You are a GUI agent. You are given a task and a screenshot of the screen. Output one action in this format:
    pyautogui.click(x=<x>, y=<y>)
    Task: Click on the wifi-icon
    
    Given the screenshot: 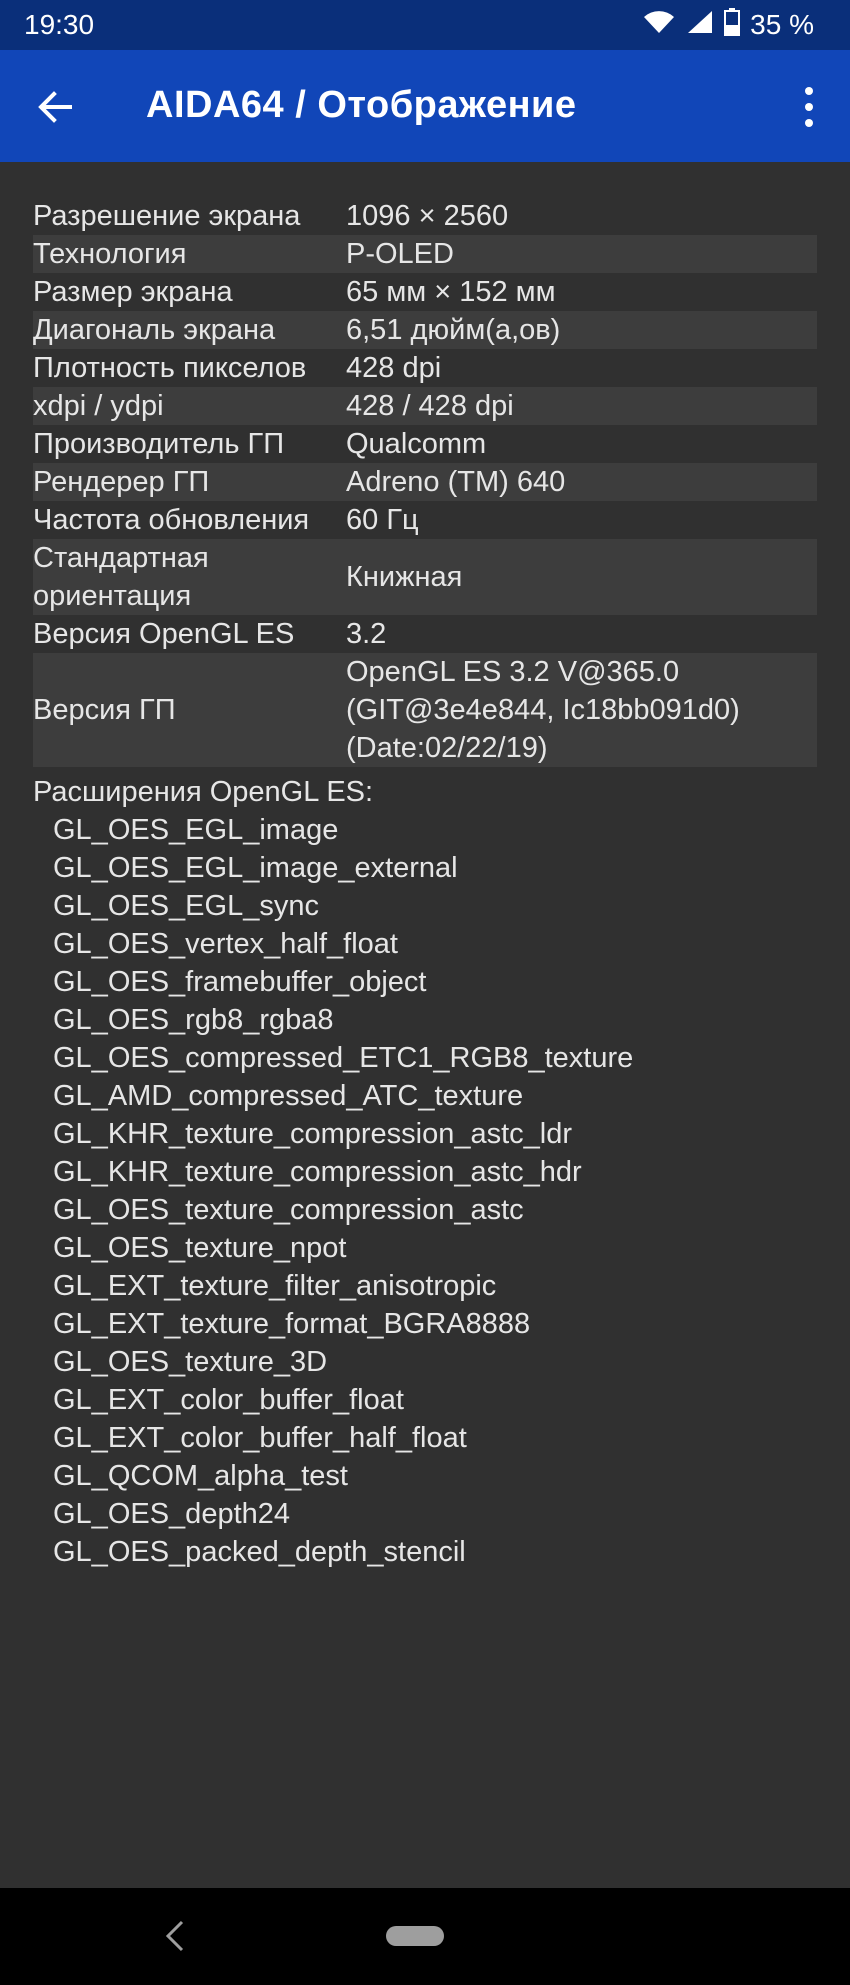 What is the action you would take?
    pyautogui.click(x=659, y=24)
    